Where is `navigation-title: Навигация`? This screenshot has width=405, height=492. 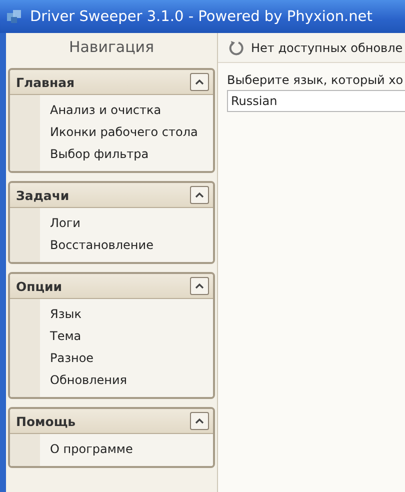 navigation-title: Навигация is located at coordinates (112, 47).